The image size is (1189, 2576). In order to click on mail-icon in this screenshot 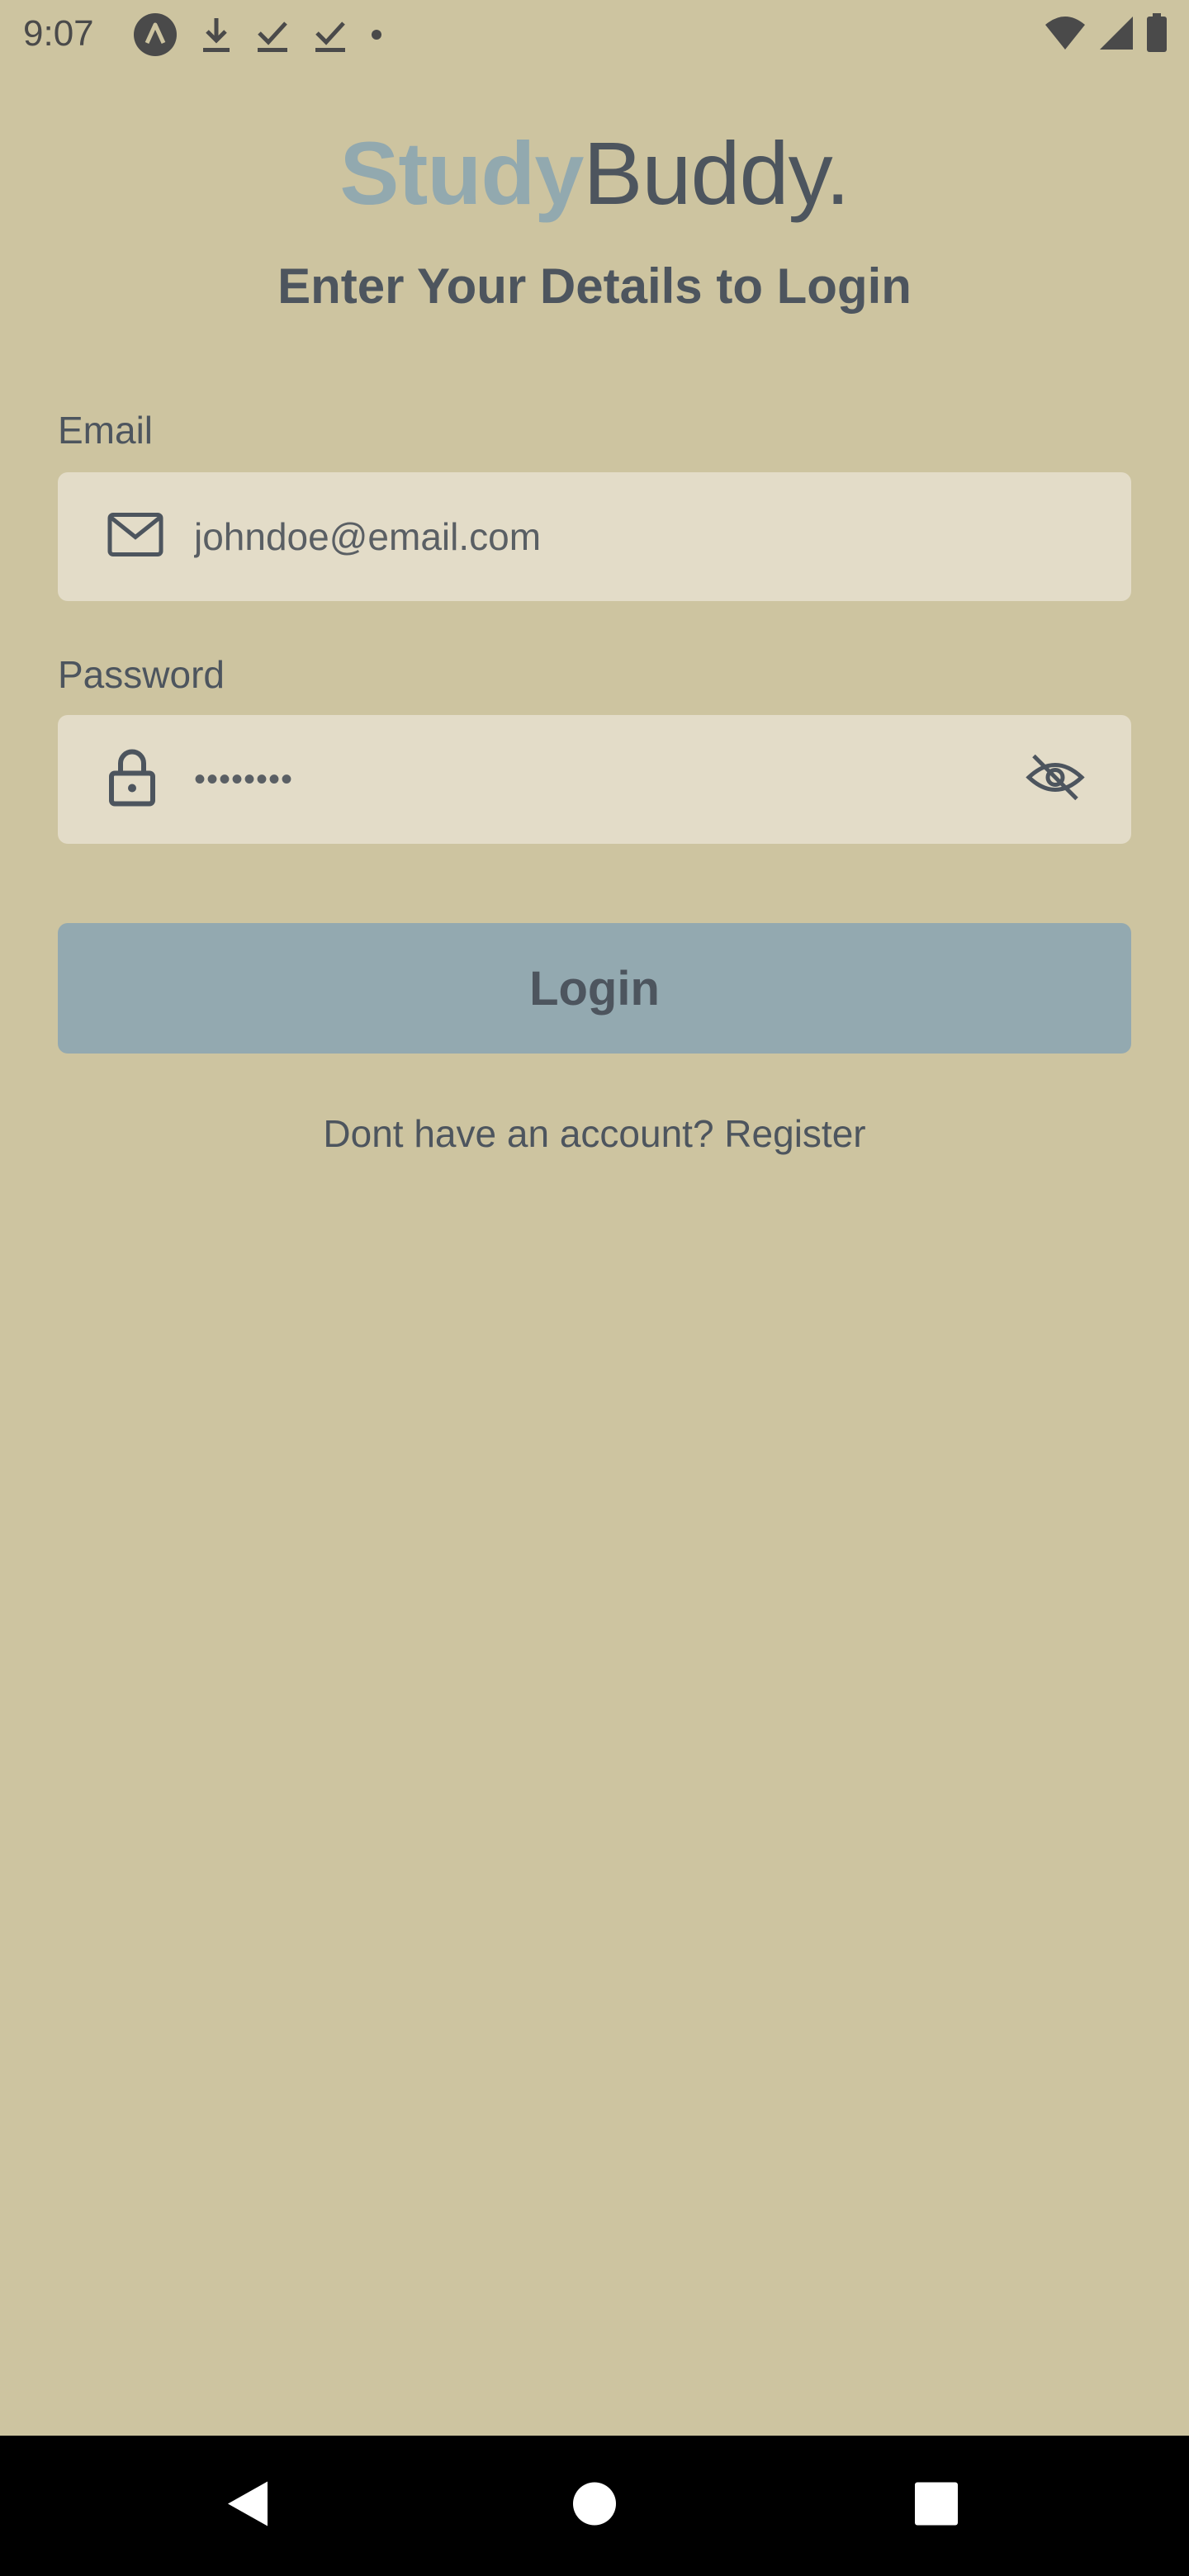, I will do `click(135, 537)`.